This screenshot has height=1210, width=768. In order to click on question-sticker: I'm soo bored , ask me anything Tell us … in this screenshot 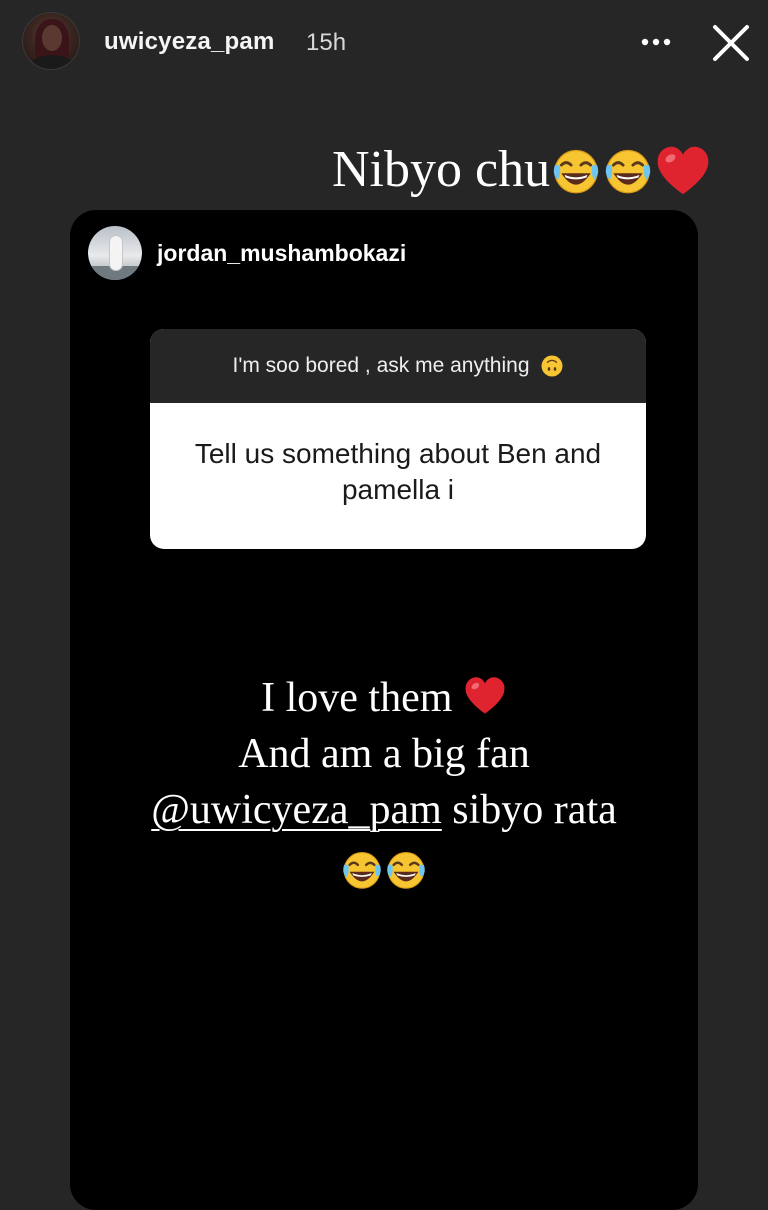, I will do `click(398, 439)`.